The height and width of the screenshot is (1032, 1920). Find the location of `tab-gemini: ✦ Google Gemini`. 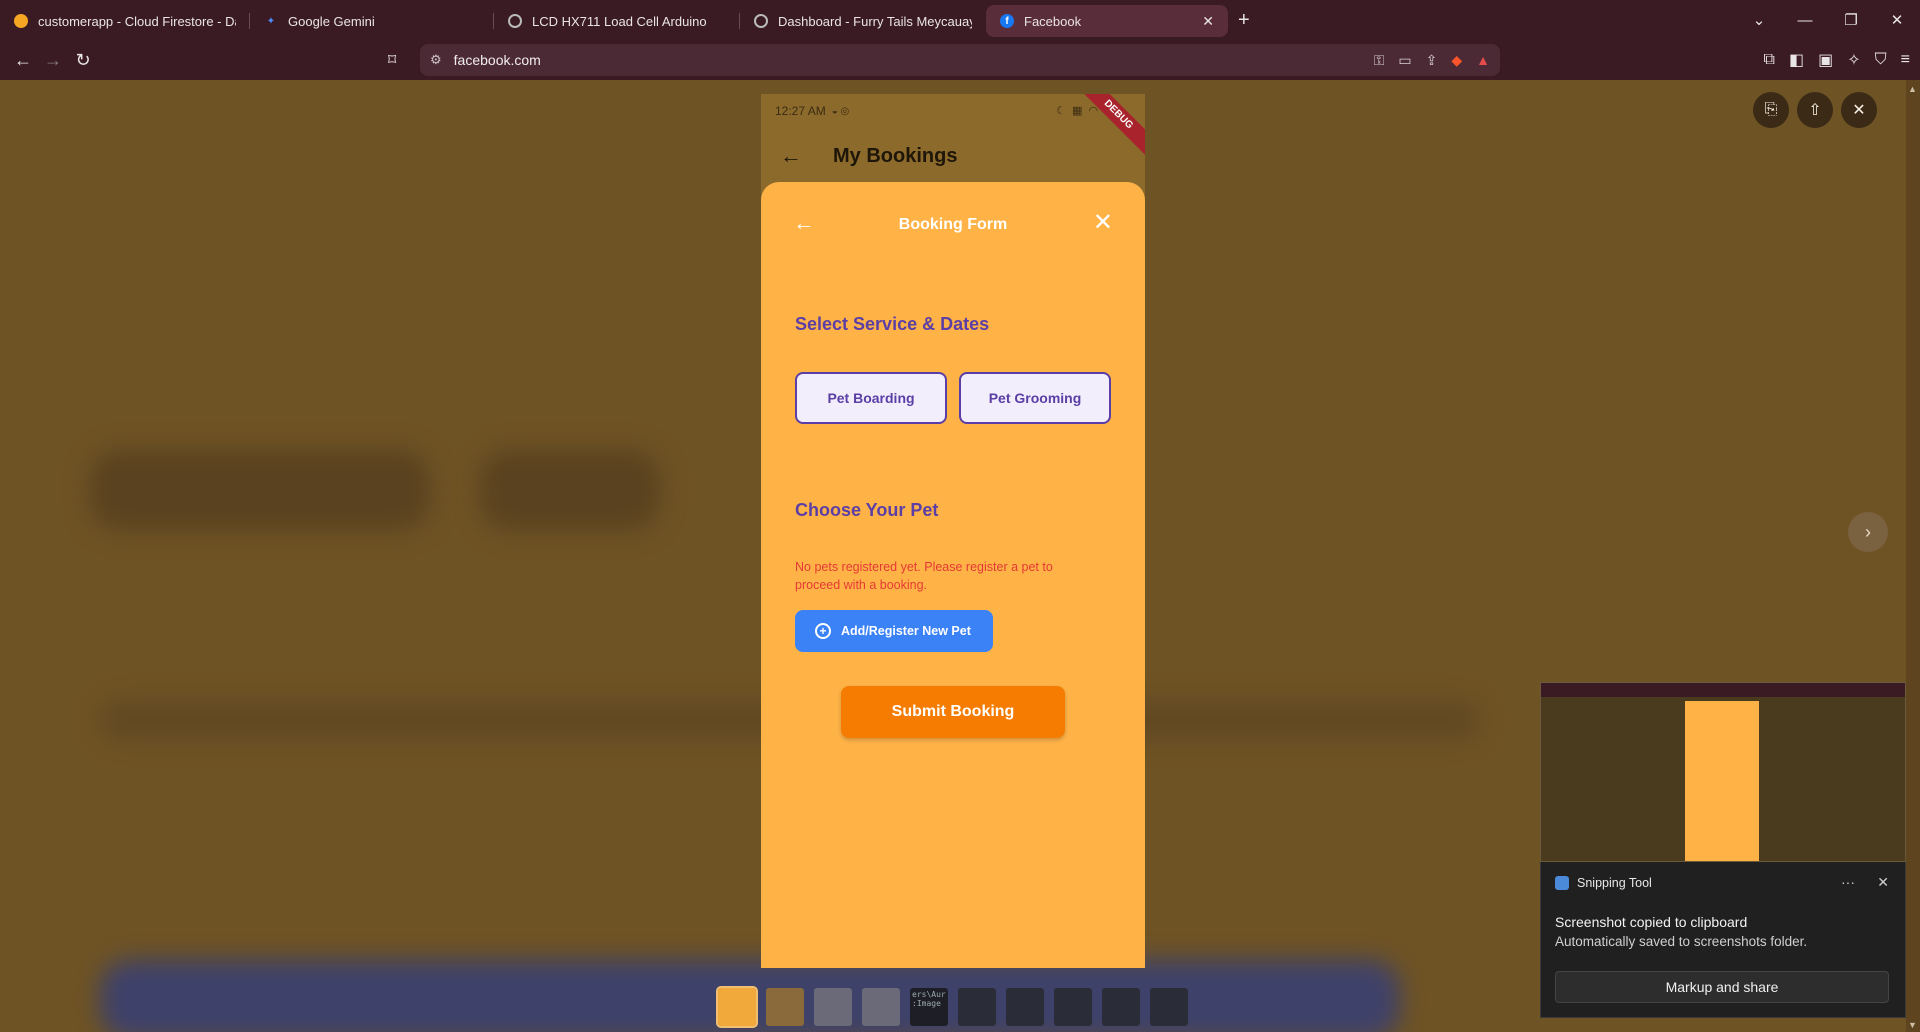

tab-gemini: ✦ Google Gemini is located at coordinates (372, 21).